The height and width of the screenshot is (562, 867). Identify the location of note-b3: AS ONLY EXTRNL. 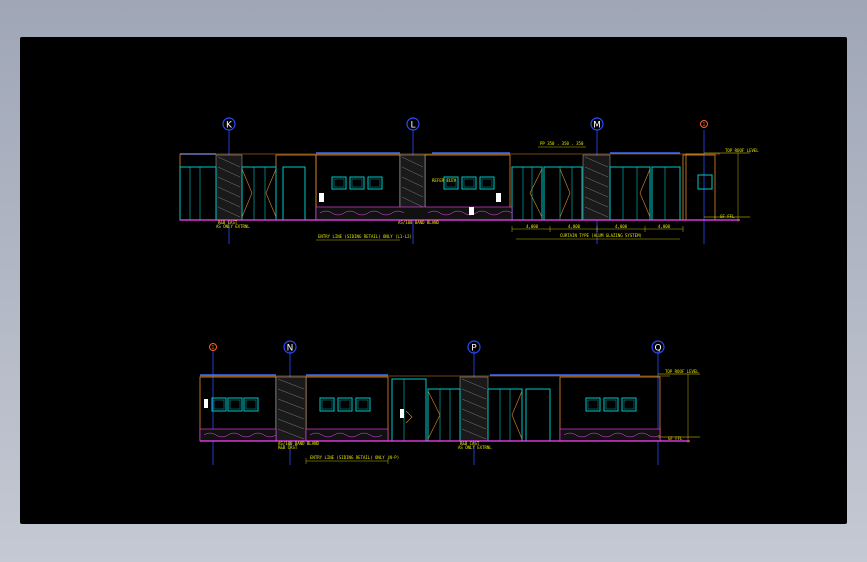
(475, 447).